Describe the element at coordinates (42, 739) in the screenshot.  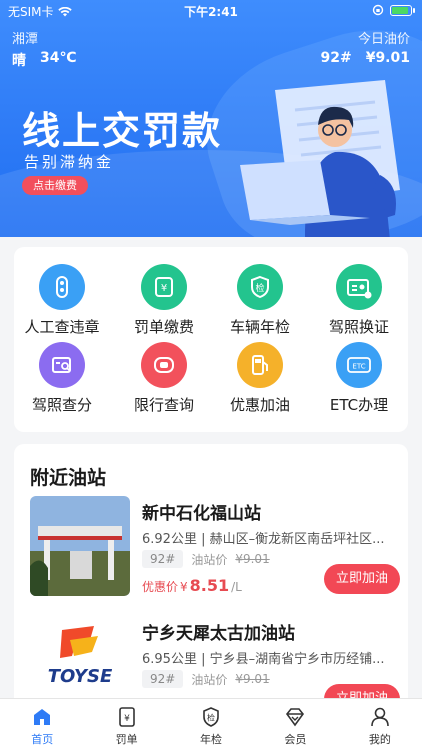
I see `tab-label: 首页` at that location.